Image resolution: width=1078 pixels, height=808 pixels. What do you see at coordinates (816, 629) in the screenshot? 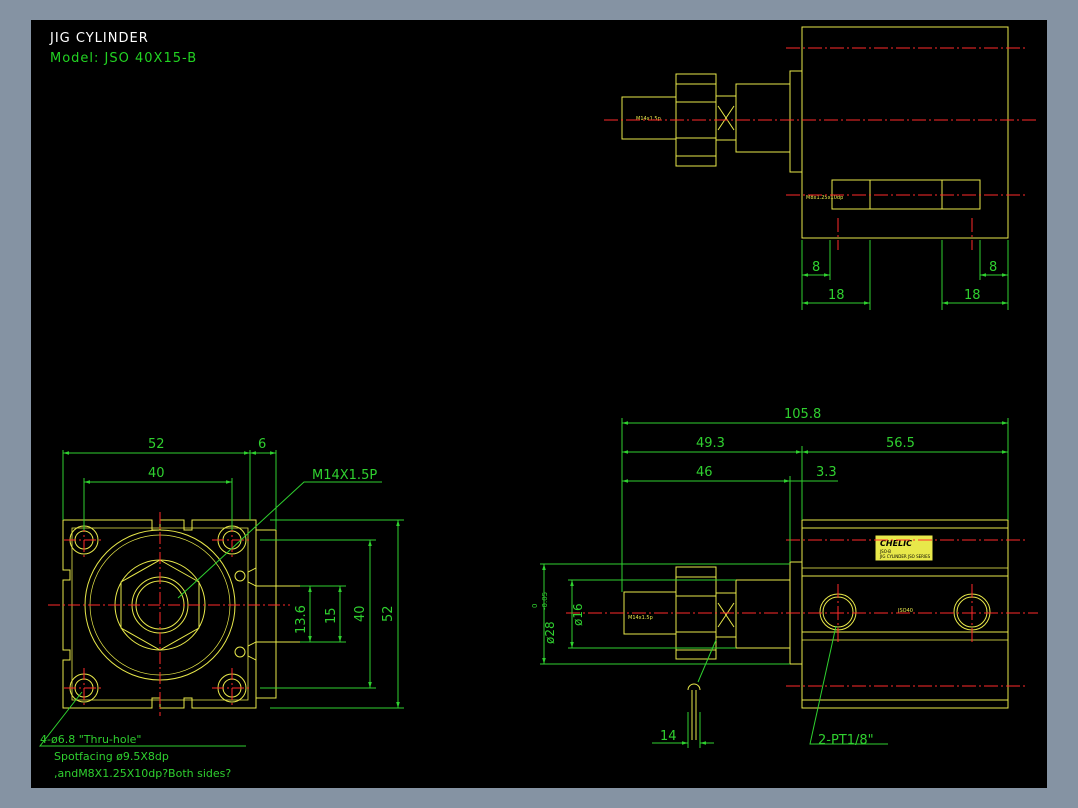
I see `side-view` at bounding box center [816, 629].